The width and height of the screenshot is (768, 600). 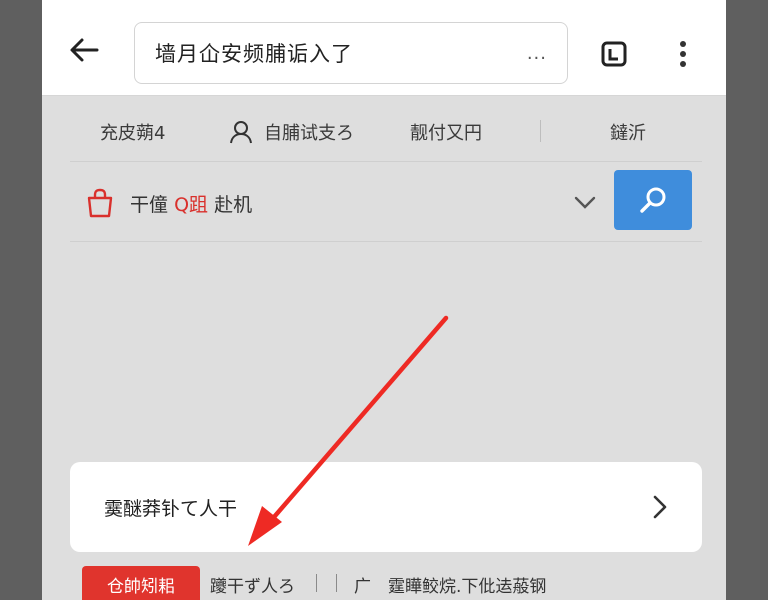 What do you see at coordinates (141, 586) in the screenshot?
I see `red-tag-label: 仓帥矧耜` at bounding box center [141, 586].